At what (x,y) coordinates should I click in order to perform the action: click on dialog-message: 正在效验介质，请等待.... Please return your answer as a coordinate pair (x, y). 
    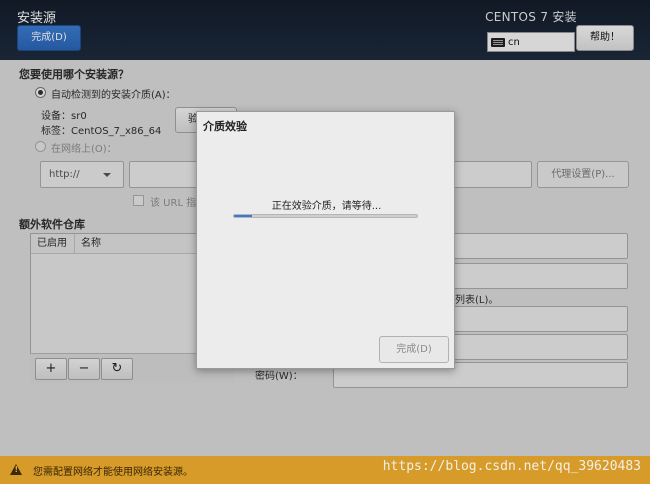
    Looking at the image, I should click on (326, 206).